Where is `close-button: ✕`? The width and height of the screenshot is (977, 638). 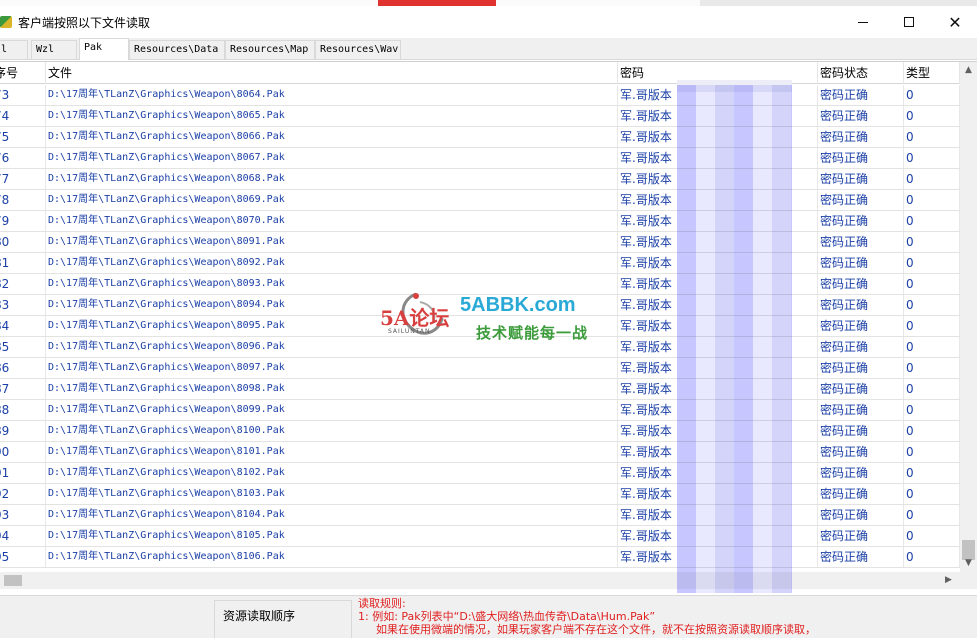 close-button: ✕ is located at coordinates (954, 22).